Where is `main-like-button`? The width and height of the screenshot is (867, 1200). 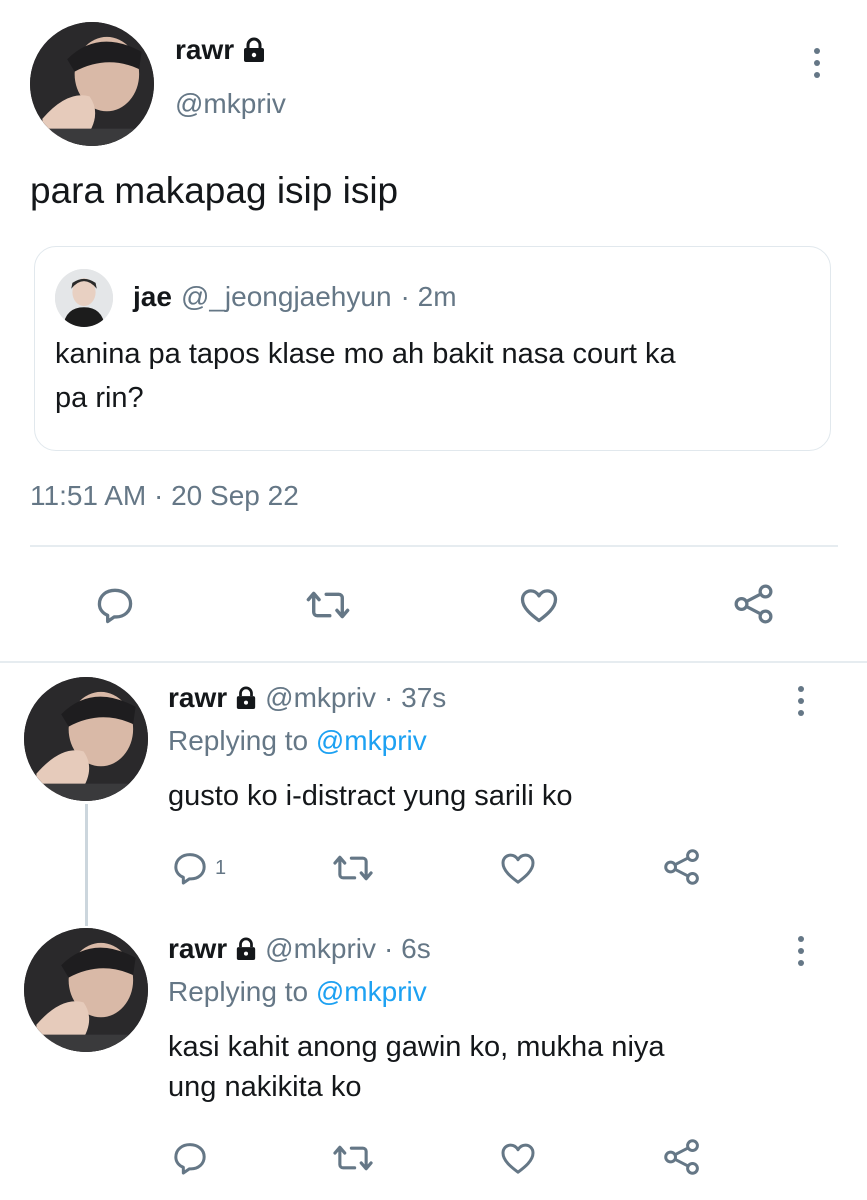 main-like-button is located at coordinates (539, 605).